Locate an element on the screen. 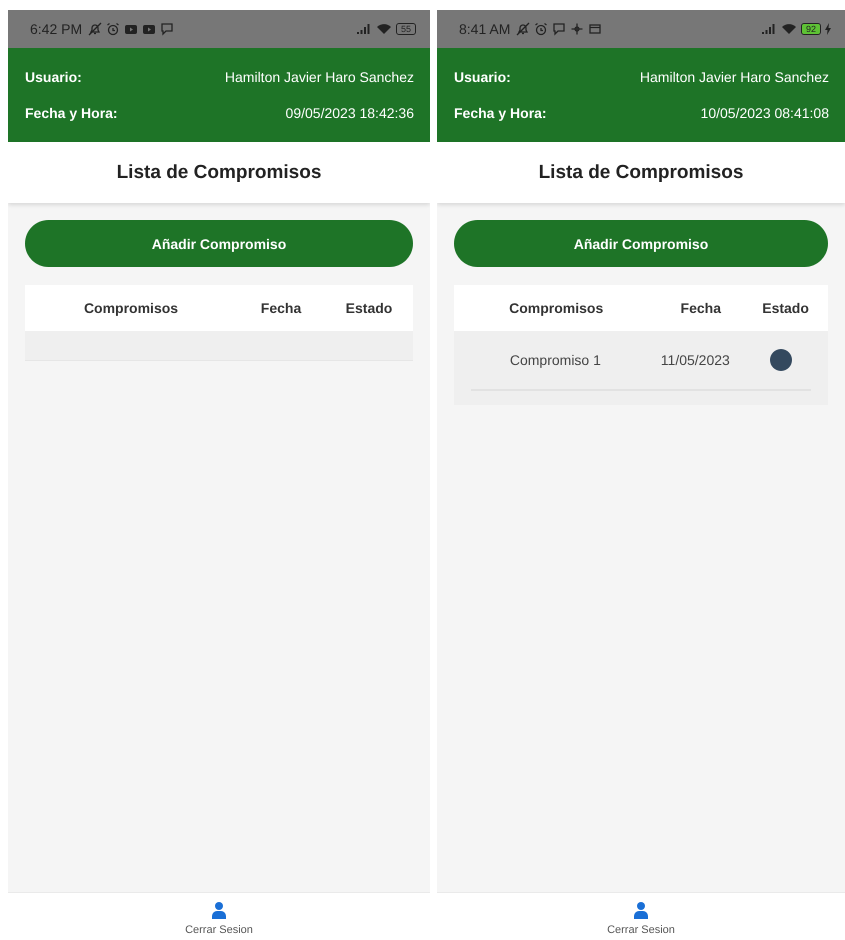  status-time: 8:41 AM is located at coordinates (484, 29).